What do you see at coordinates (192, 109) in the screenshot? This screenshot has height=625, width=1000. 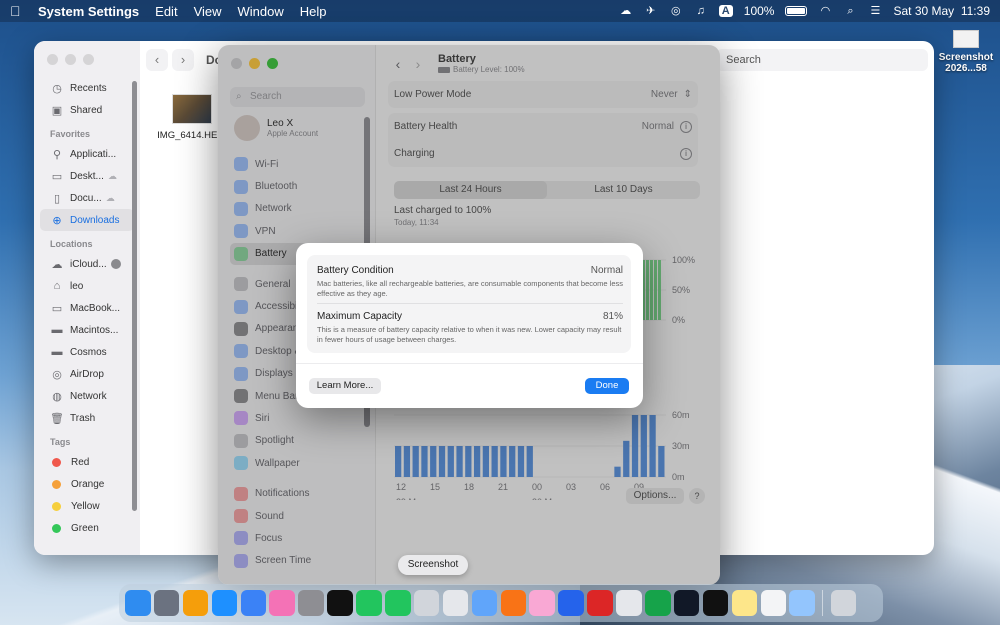 I see `image-thumbnail` at bounding box center [192, 109].